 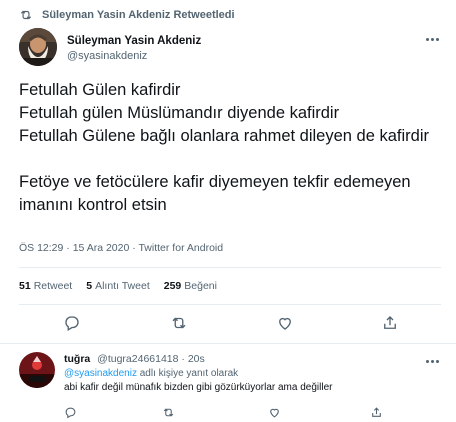 What do you see at coordinates (134, 56) in the screenshot?
I see `author-handle: @syasinakdeniz` at bounding box center [134, 56].